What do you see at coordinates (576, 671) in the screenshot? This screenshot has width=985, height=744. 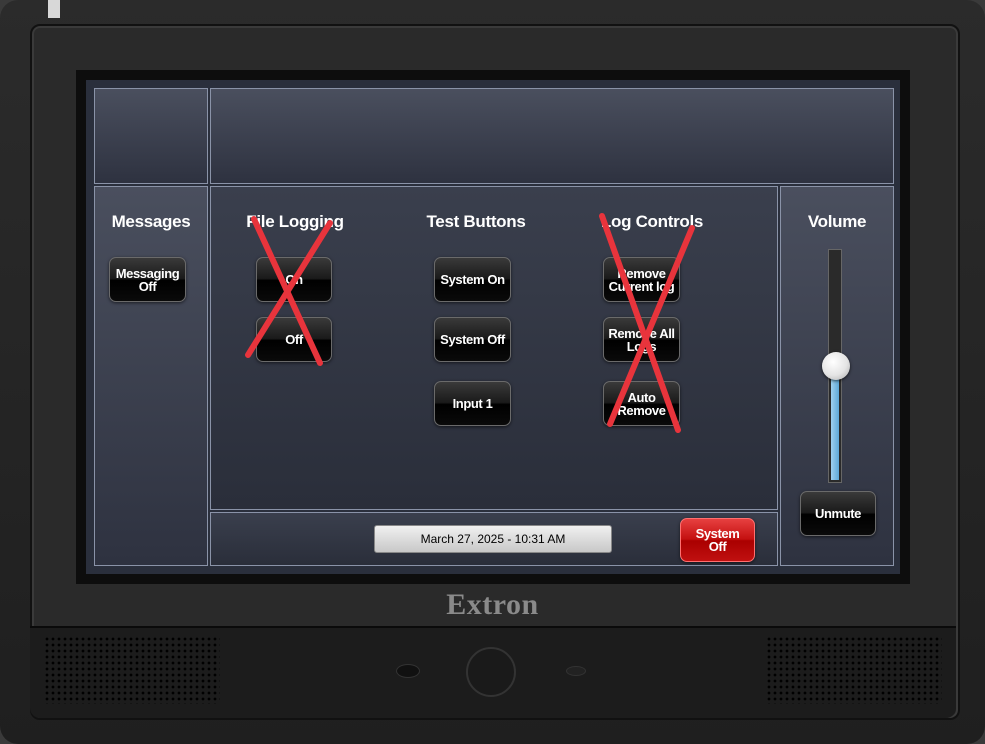 I see `led-indicator` at bounding box center [576, 671].